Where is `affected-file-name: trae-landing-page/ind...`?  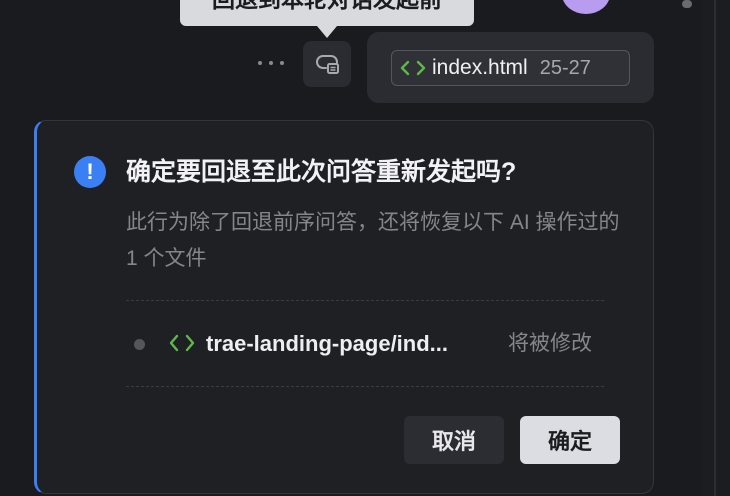 affected-file-name: trae-landing-page/ind... is located at coordinates (327, 344).